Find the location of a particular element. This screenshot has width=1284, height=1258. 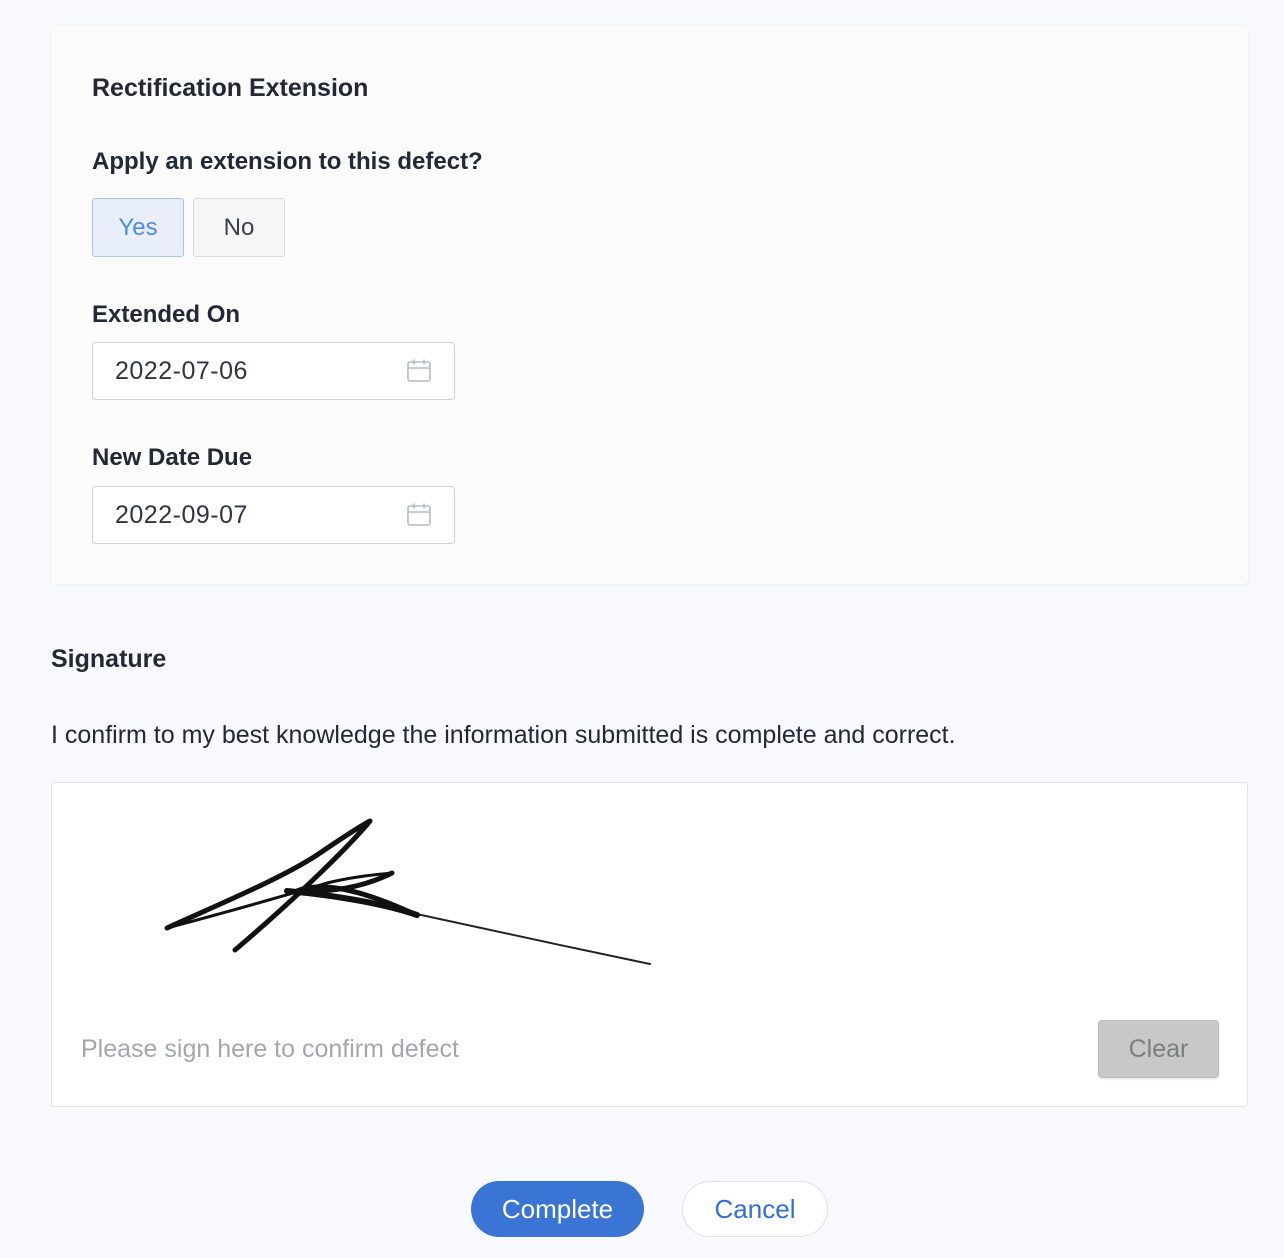

signature-title: Signature is located at coordinates (109, 659).